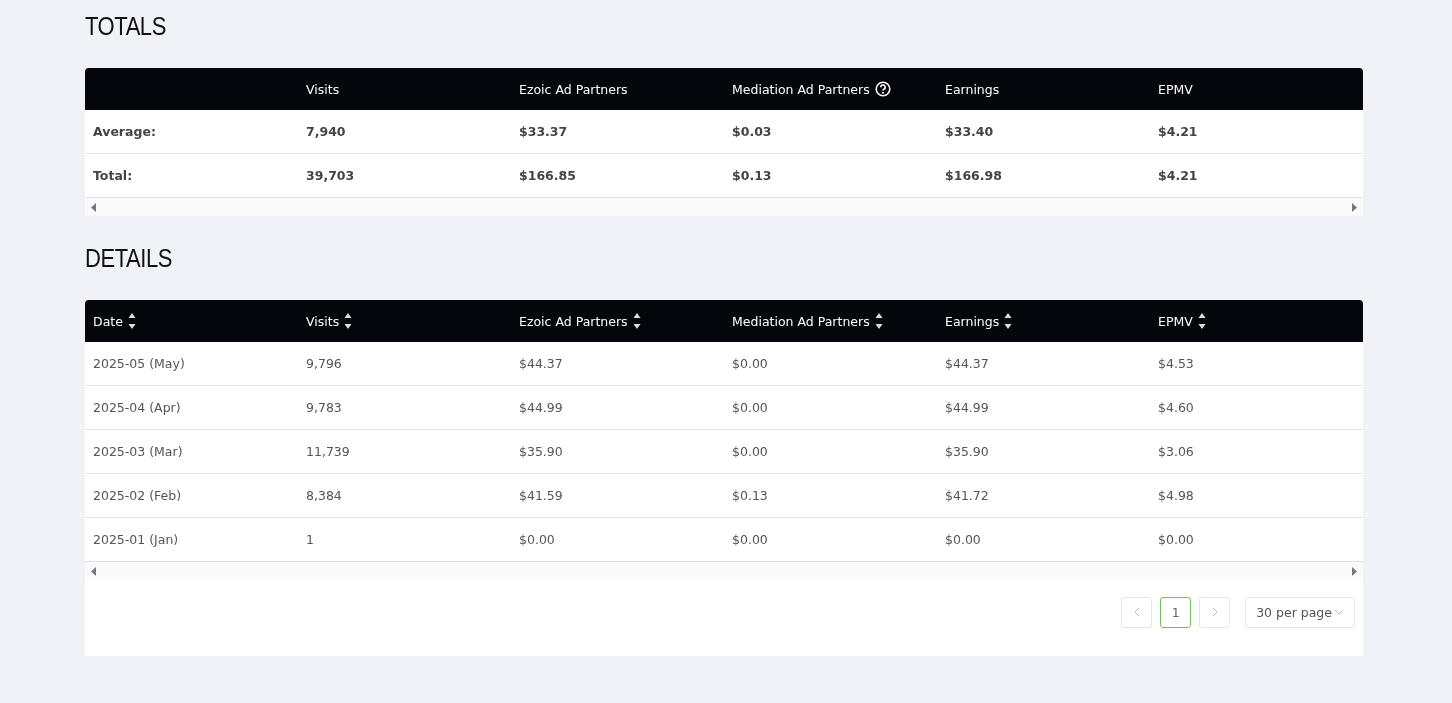 The height and width of the screenshot is (703, 1452). I want to click on table-cell: $33.40, so click(969, 131).